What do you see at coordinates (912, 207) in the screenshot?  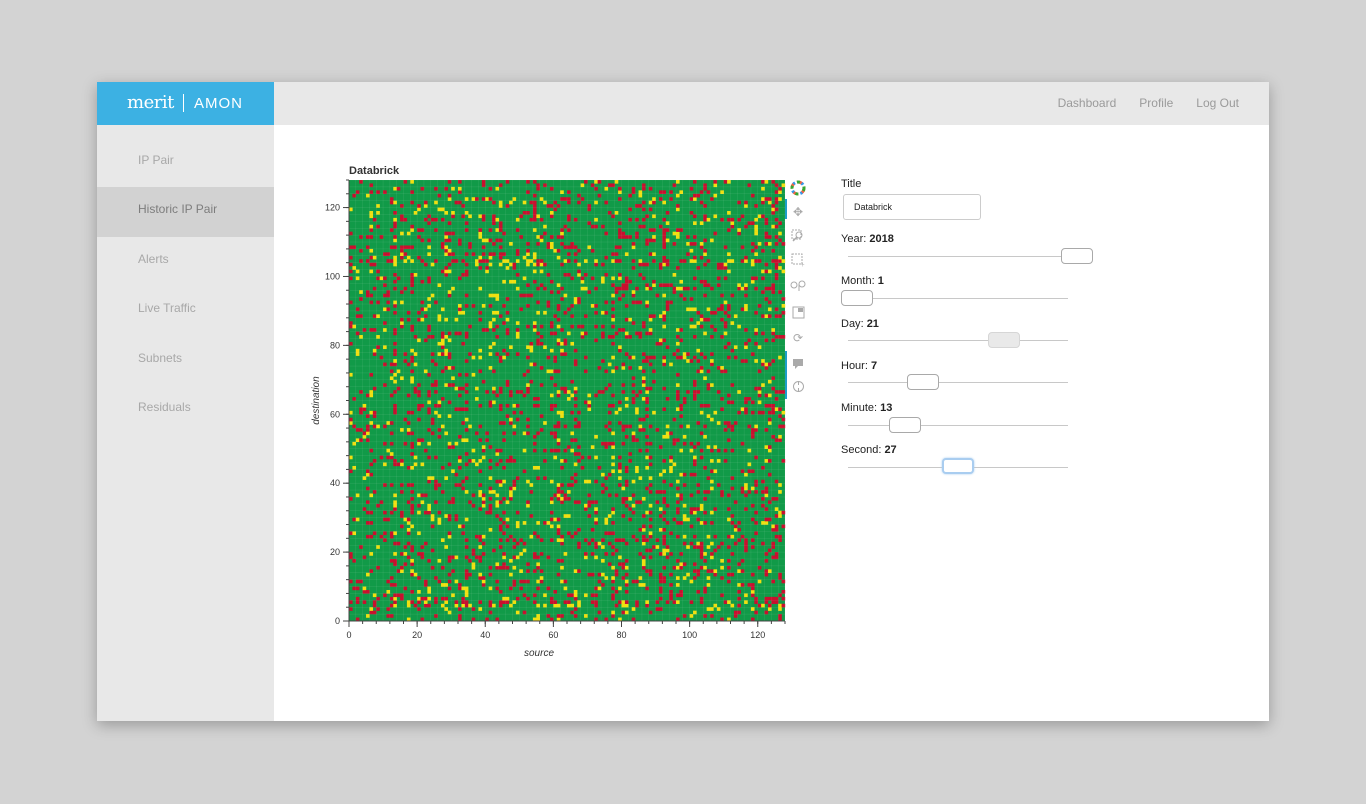 I see `title-input` at bounding box center [912, 207].